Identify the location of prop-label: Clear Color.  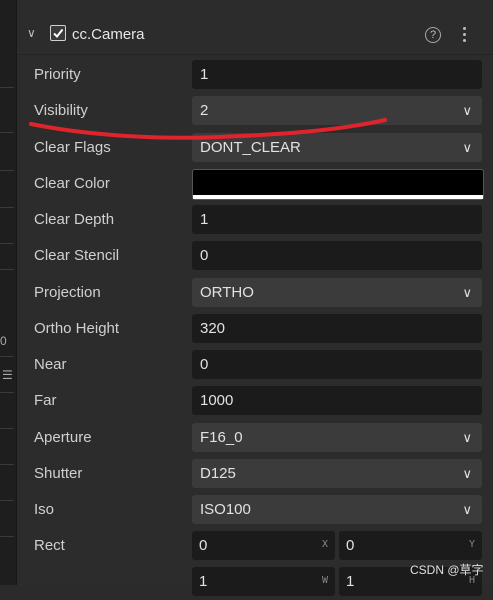
(72, 183).